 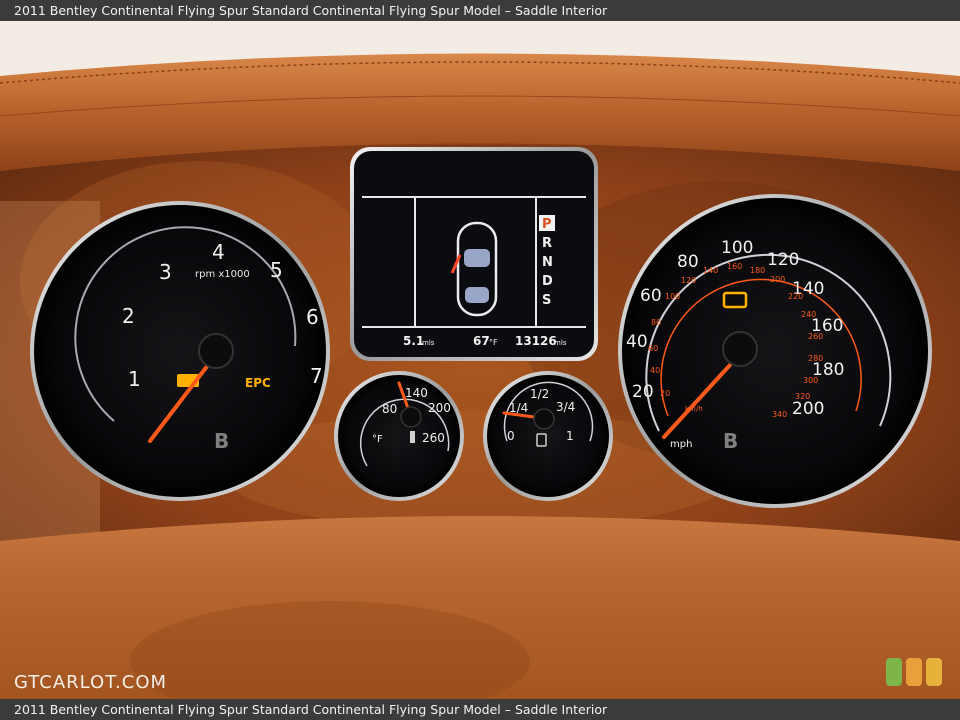 I want to click on bentley-logo-left: B, so click(x=221, y=441).